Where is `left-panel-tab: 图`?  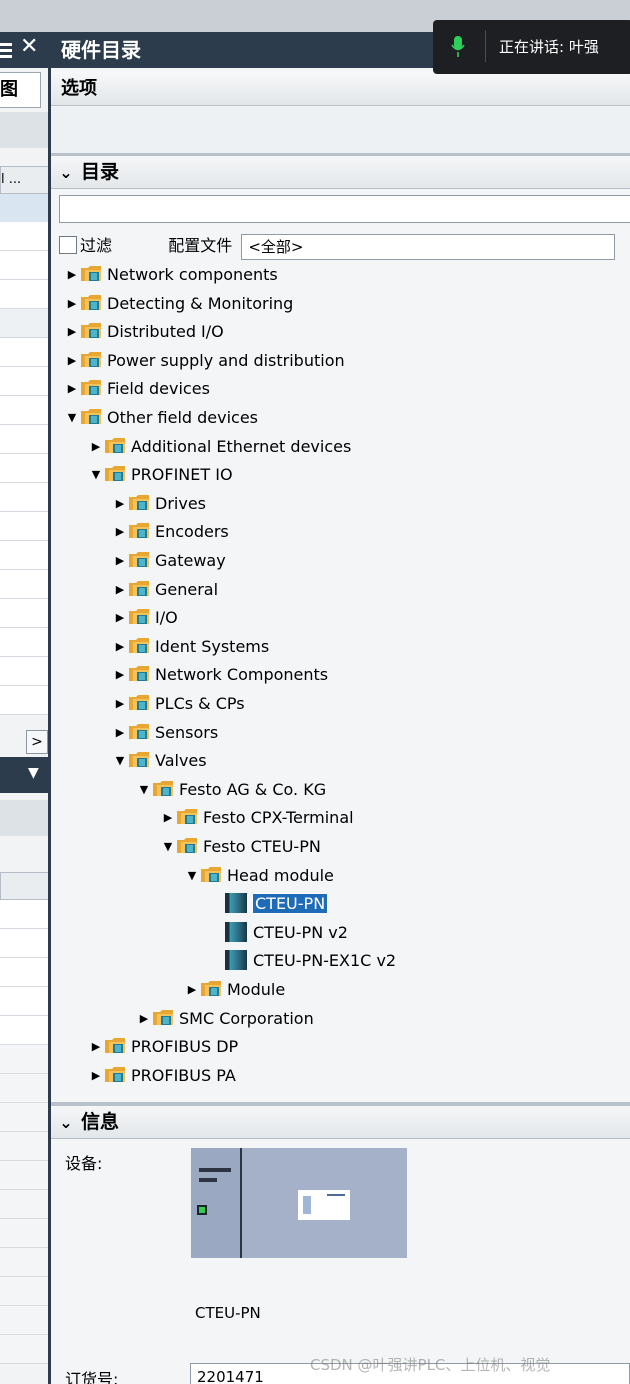
left-panel-tab: 图 is located at coordinates (20, 90).